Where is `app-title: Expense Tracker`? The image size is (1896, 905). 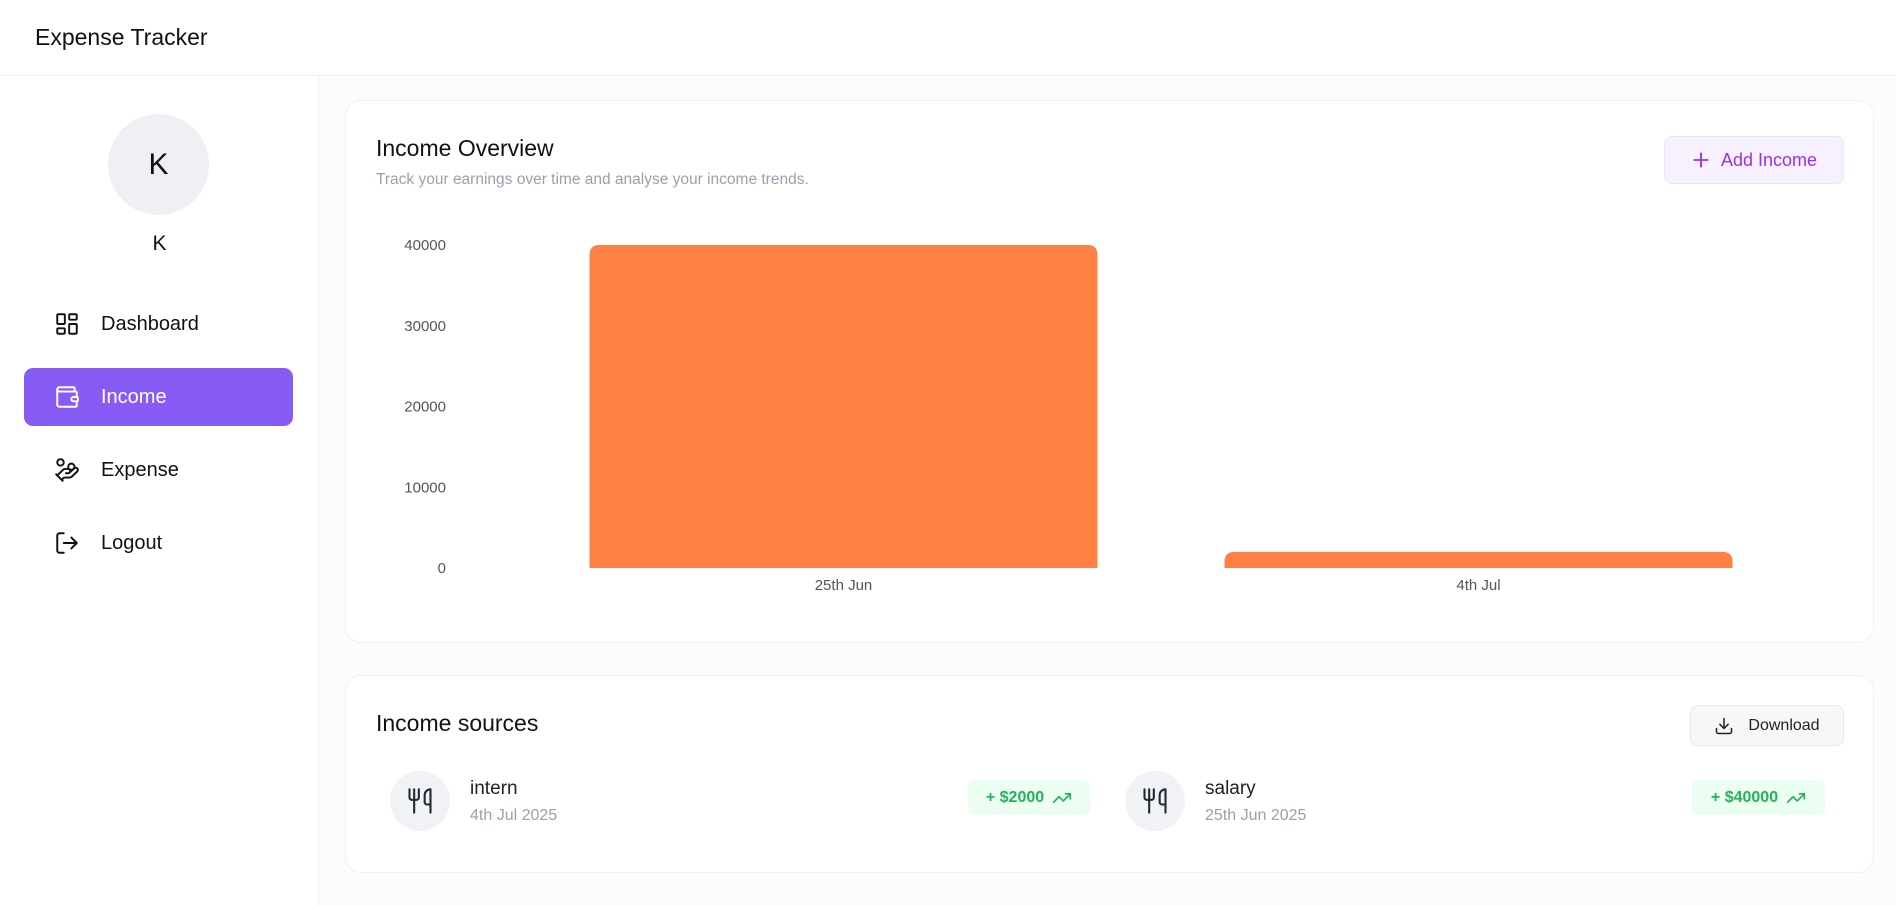 app-title: Expense Tracker is located at coordinates (121, 37).